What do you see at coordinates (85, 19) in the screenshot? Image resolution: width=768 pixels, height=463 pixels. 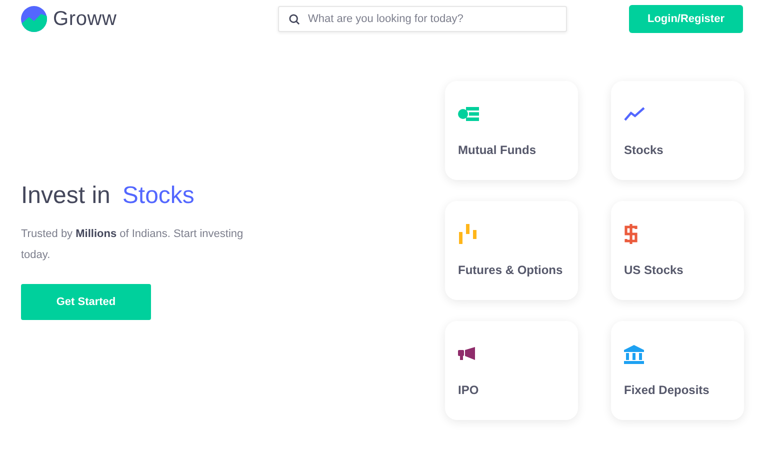 I see `logo-text: Groww` at bounding box center [85, 19].